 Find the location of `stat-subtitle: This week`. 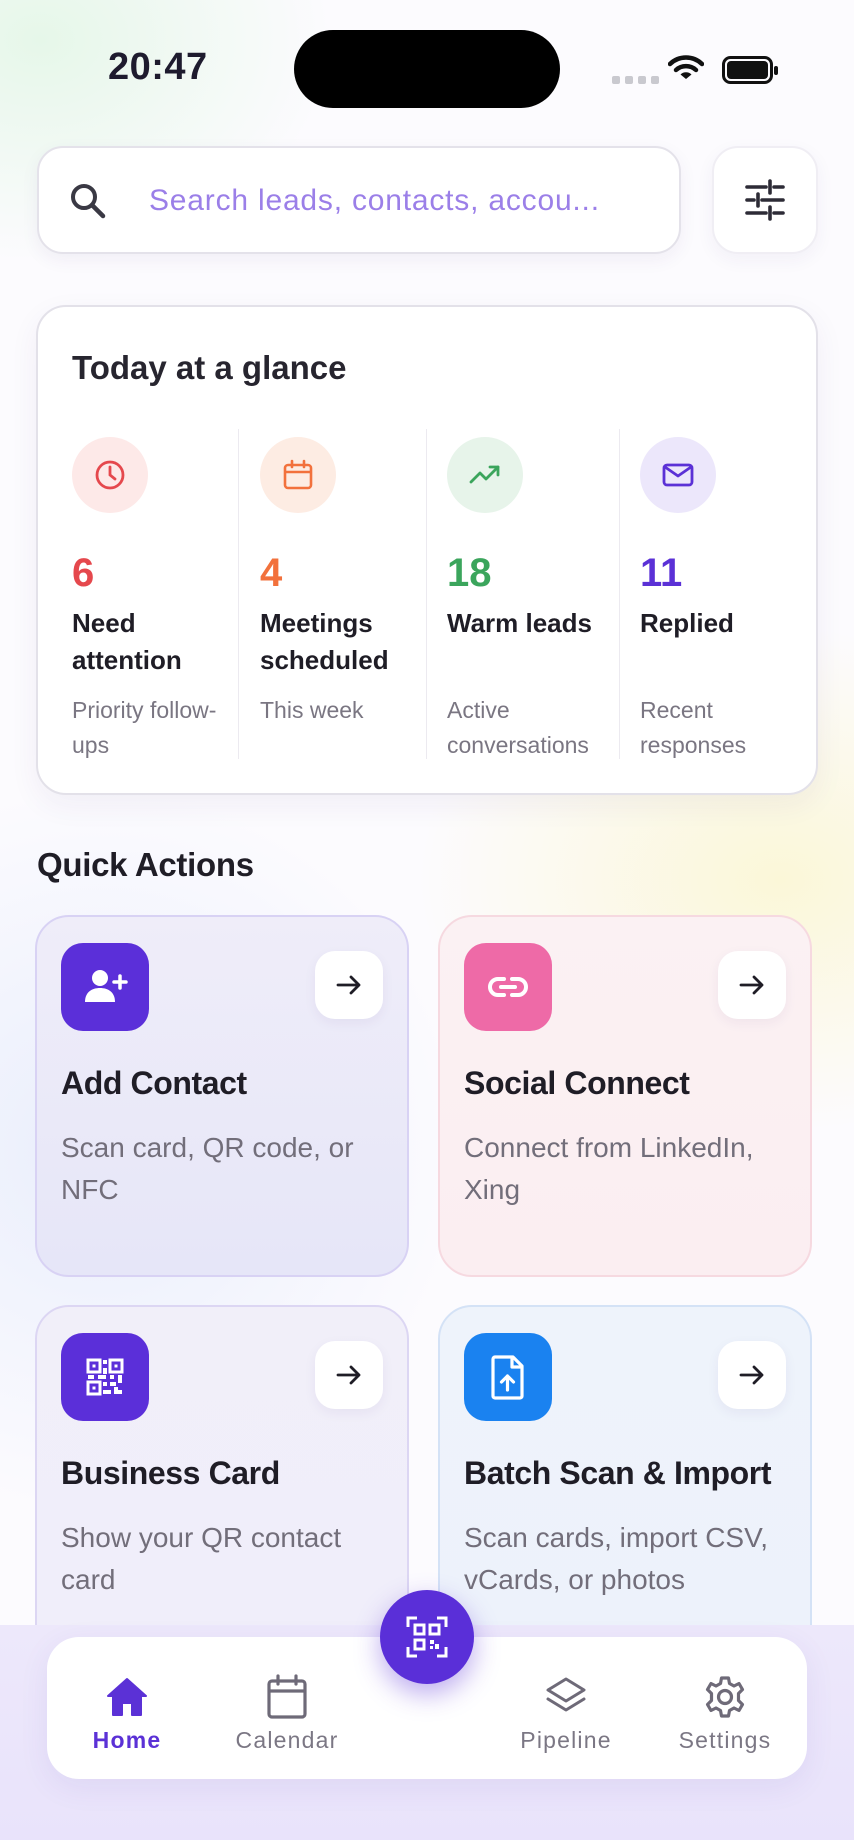

stat-subtitle: This week is located at coordinates (312, 710).